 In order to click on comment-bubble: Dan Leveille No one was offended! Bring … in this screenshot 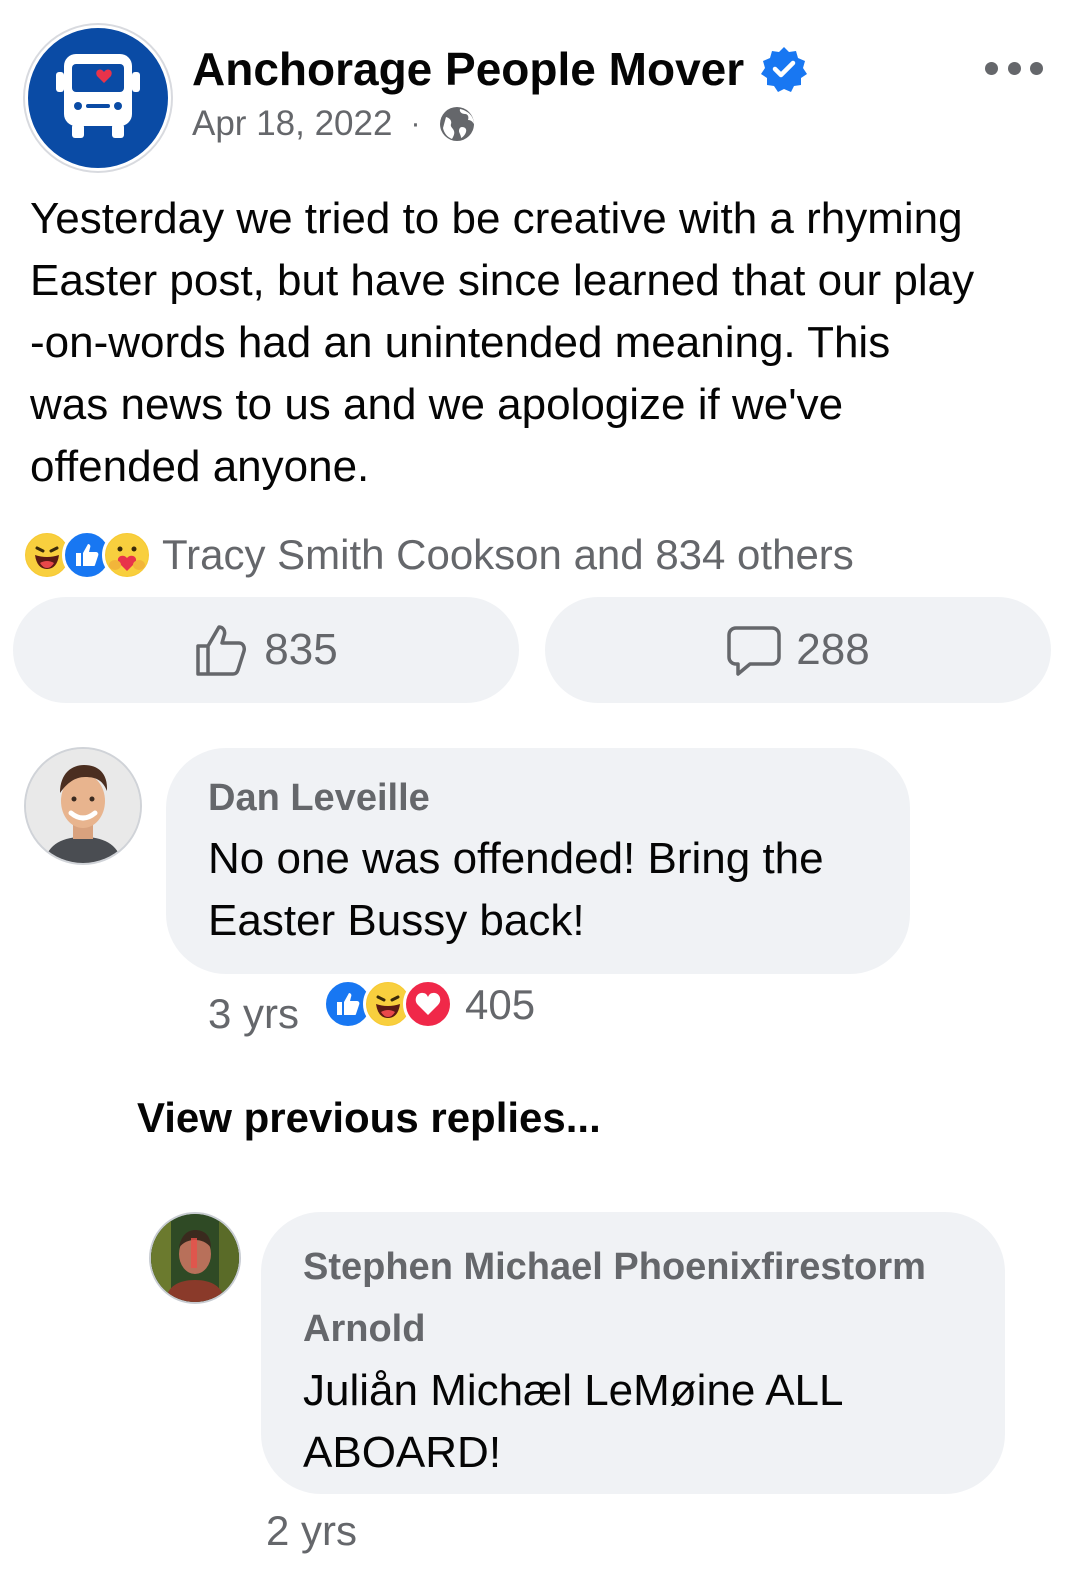, I will do `click(538, 861)`.